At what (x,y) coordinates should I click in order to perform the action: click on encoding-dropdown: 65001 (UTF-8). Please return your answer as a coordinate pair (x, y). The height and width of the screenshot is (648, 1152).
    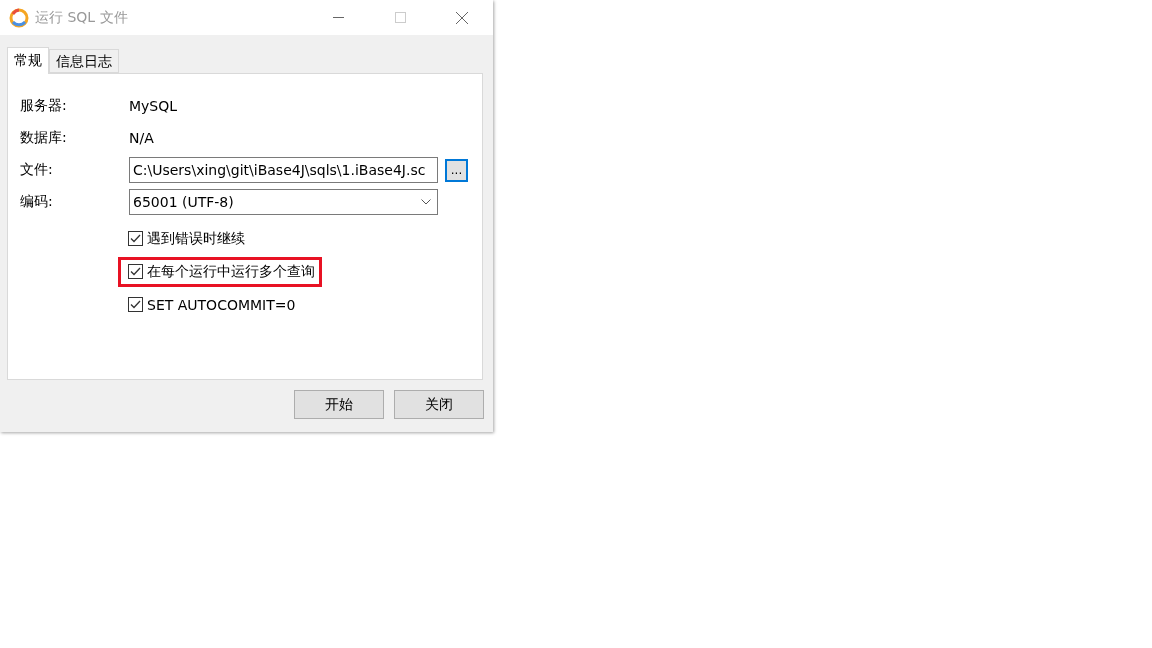
    Looking at the image, I should click on (283, 202).